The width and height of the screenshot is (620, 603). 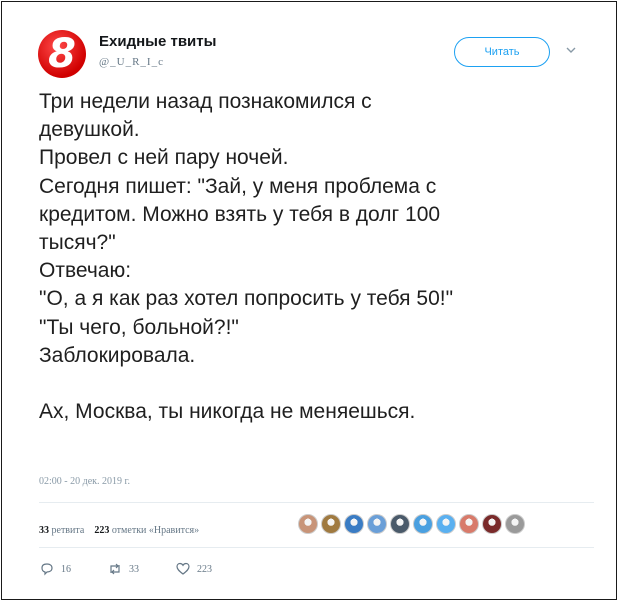 I want to click on tweet-line, so click(x=319, y=384).